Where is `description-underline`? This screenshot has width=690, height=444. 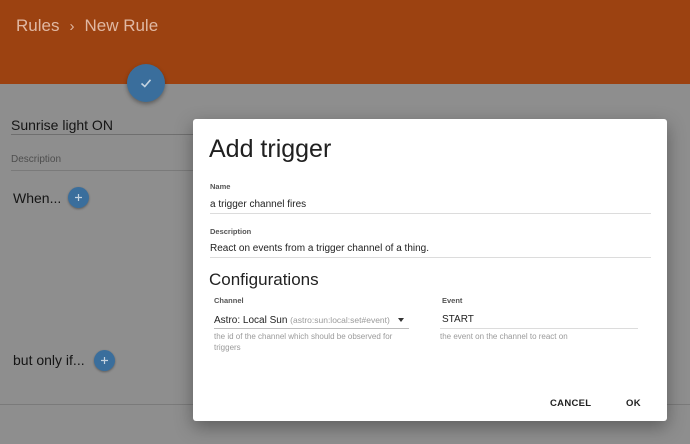 description-underline is located at coordinates (430, 257).